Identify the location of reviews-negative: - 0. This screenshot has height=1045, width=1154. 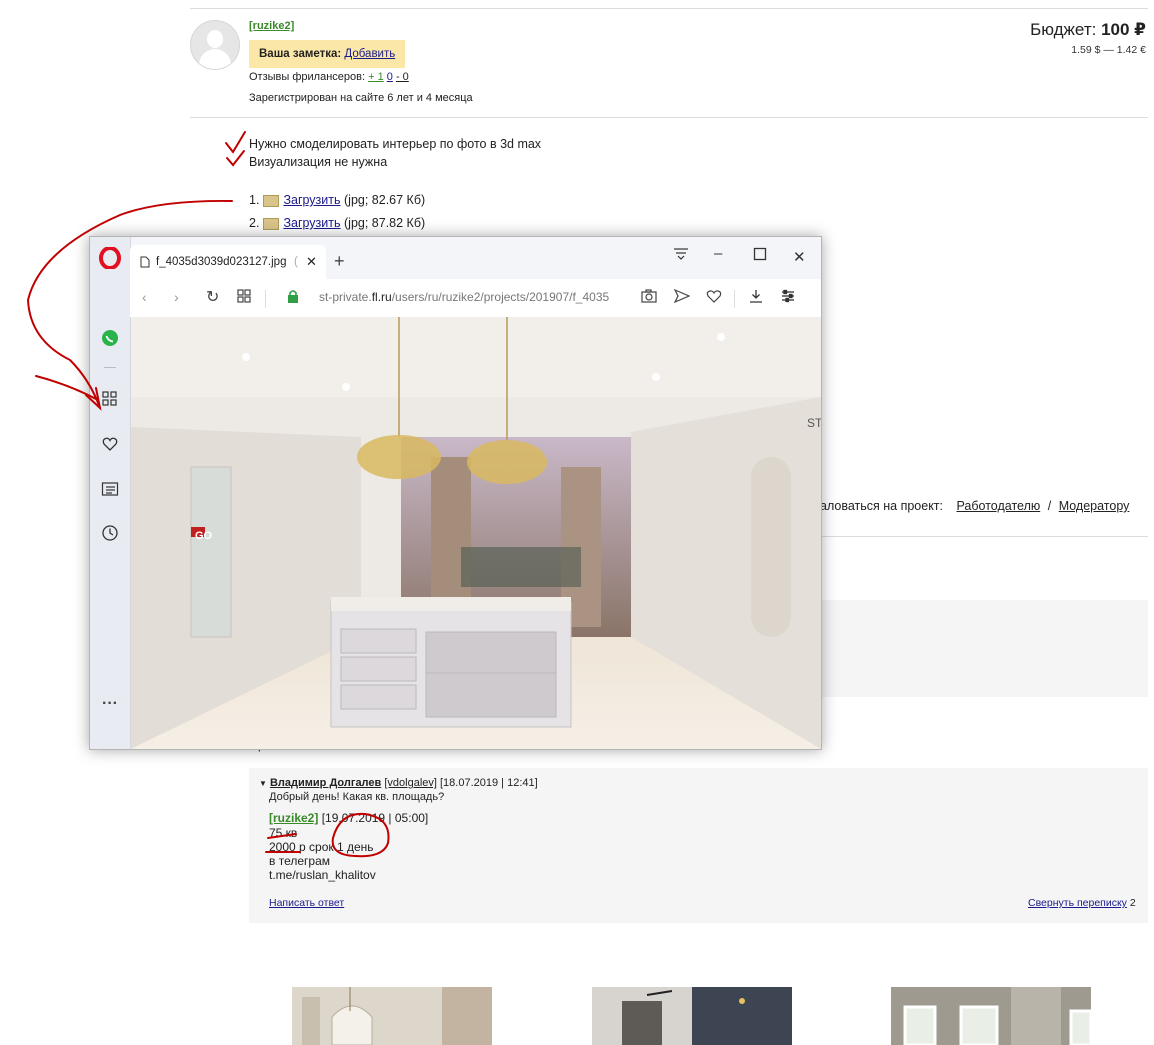
(402, 77).